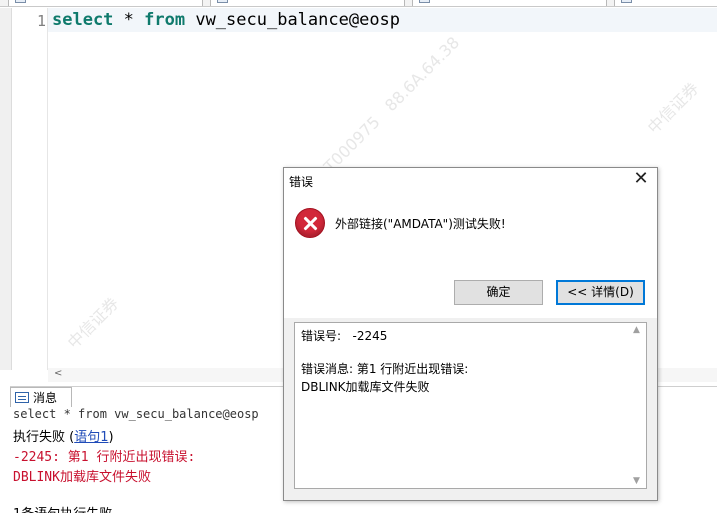 The image size is (717, 513). I want to click on dialog-title: 错误, so click(301, 182).